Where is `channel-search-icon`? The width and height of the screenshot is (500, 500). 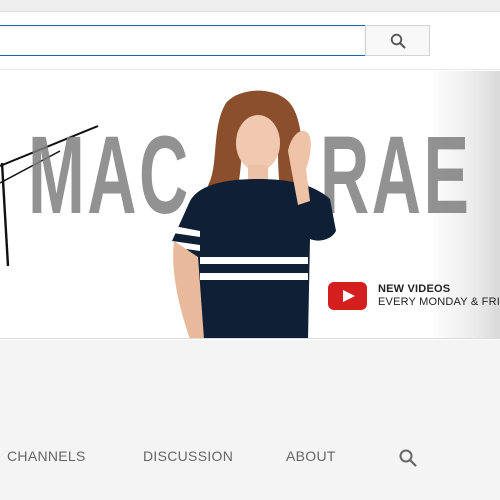
channel-search-icon is located at coordinates (408, 458).